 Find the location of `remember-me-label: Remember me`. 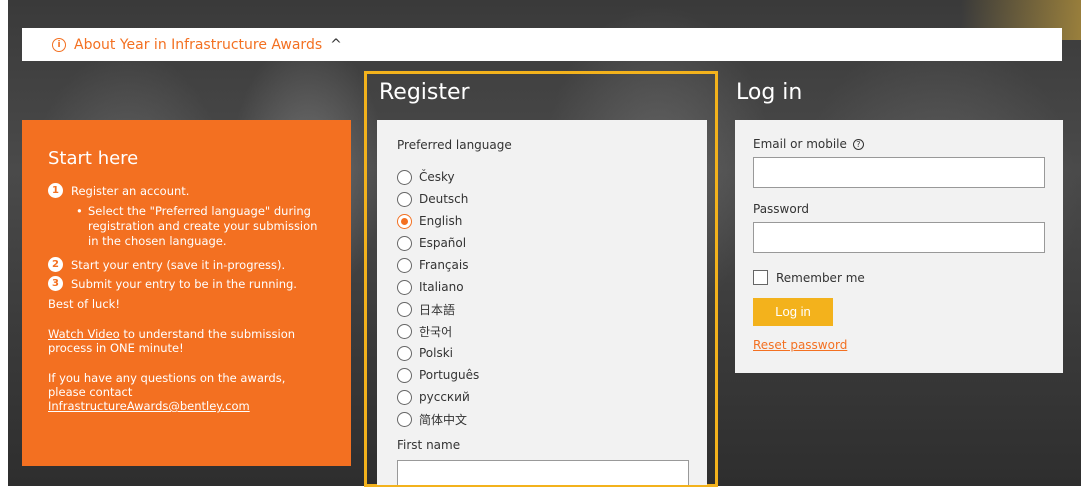

remember-me-label: Remember me is located at coordinates (820, 277).